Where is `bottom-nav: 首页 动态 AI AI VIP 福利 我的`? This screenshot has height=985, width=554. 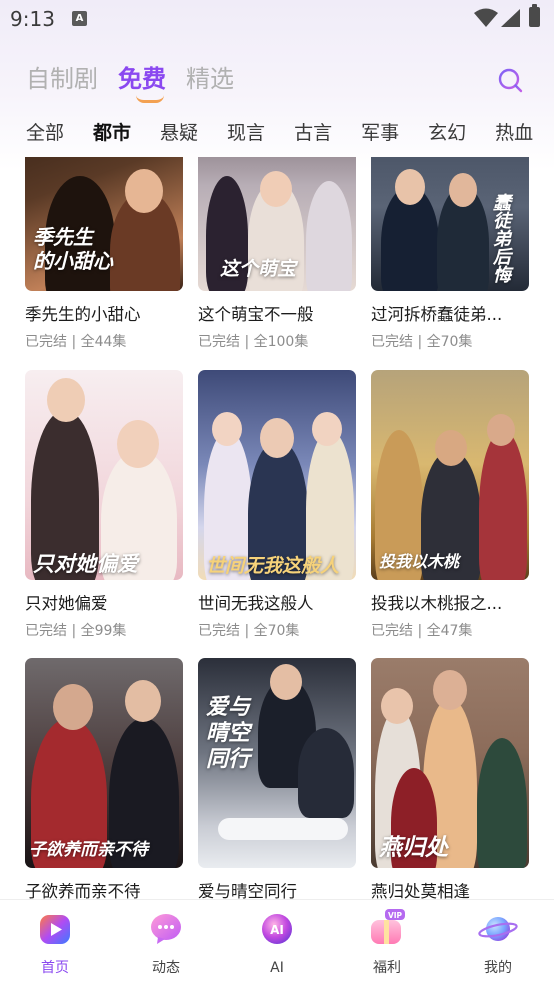
bottom-nav: 首页 动态 AI AI VIP 福利 我的 is located at coordinates (277, 942).